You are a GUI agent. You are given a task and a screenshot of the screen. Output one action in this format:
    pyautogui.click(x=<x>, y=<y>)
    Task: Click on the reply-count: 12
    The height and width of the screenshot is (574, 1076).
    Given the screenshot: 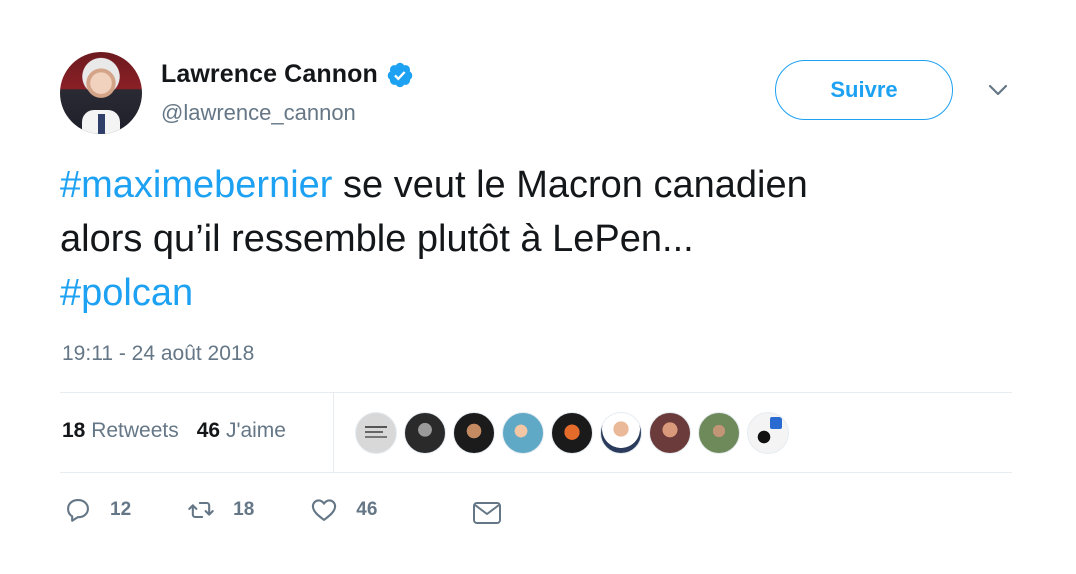 What is the action you would take?
    pyautogui.click(x=121, y=509)
    